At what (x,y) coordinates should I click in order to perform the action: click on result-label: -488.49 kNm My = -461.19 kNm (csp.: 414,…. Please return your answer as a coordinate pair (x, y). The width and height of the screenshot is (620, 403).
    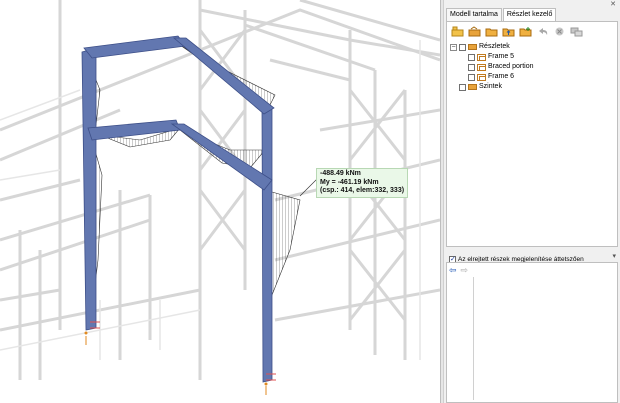
    Looking at the image, I should click on (362, 183).